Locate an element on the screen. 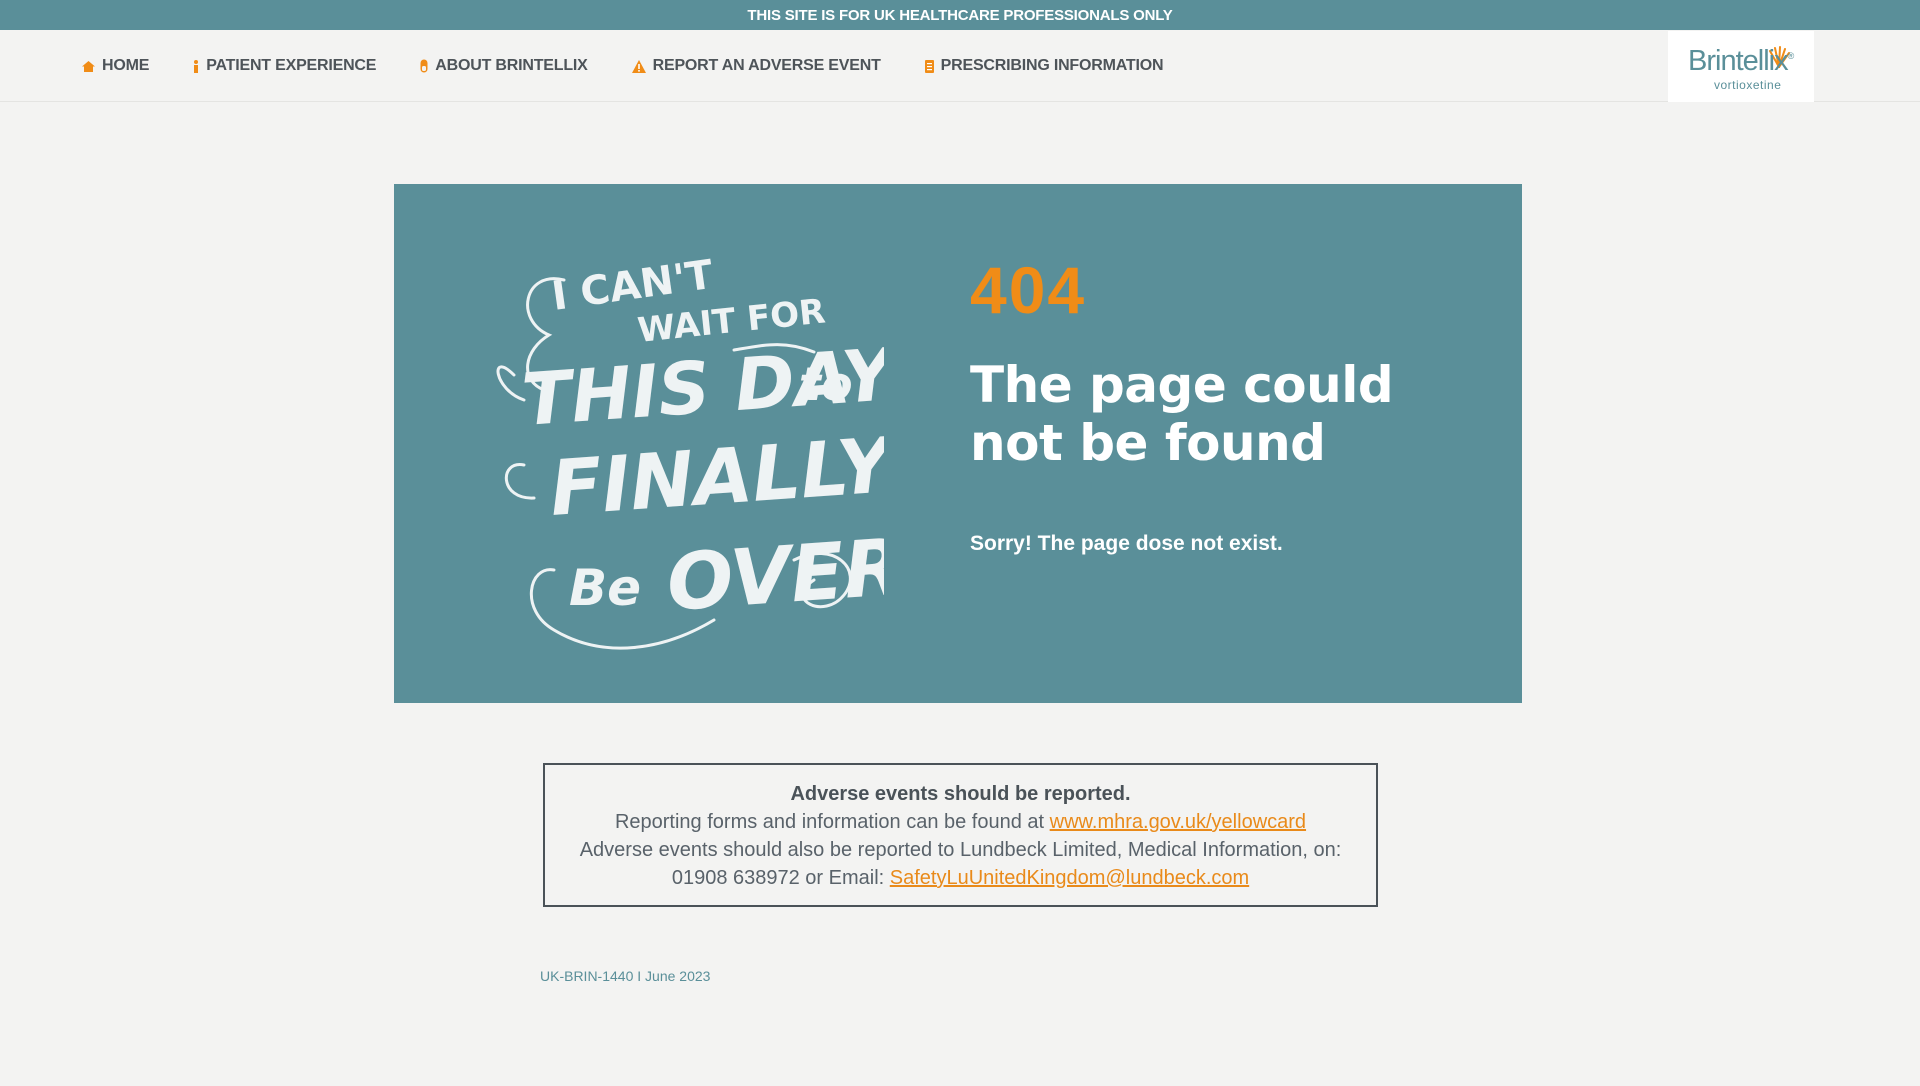 This screenshot has height=1086, width=1920. lettering-line-6: Be is located at coordinates (605, 588).